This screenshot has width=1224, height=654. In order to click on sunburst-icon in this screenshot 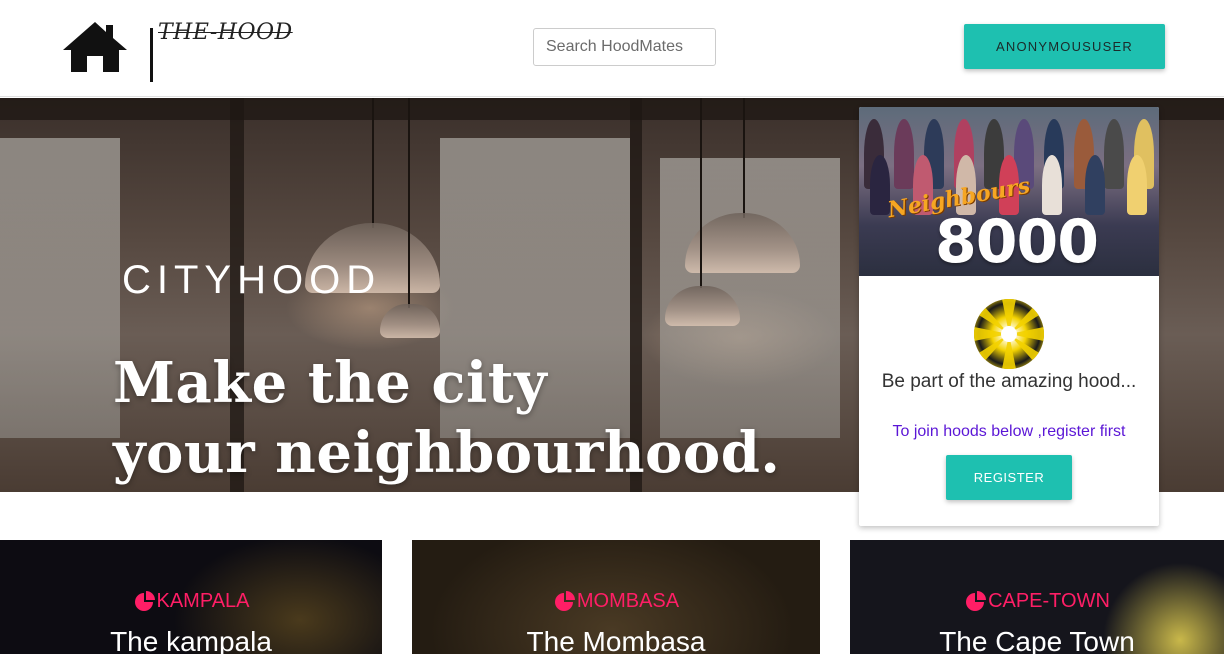, I will do `click(1009, 334)`.